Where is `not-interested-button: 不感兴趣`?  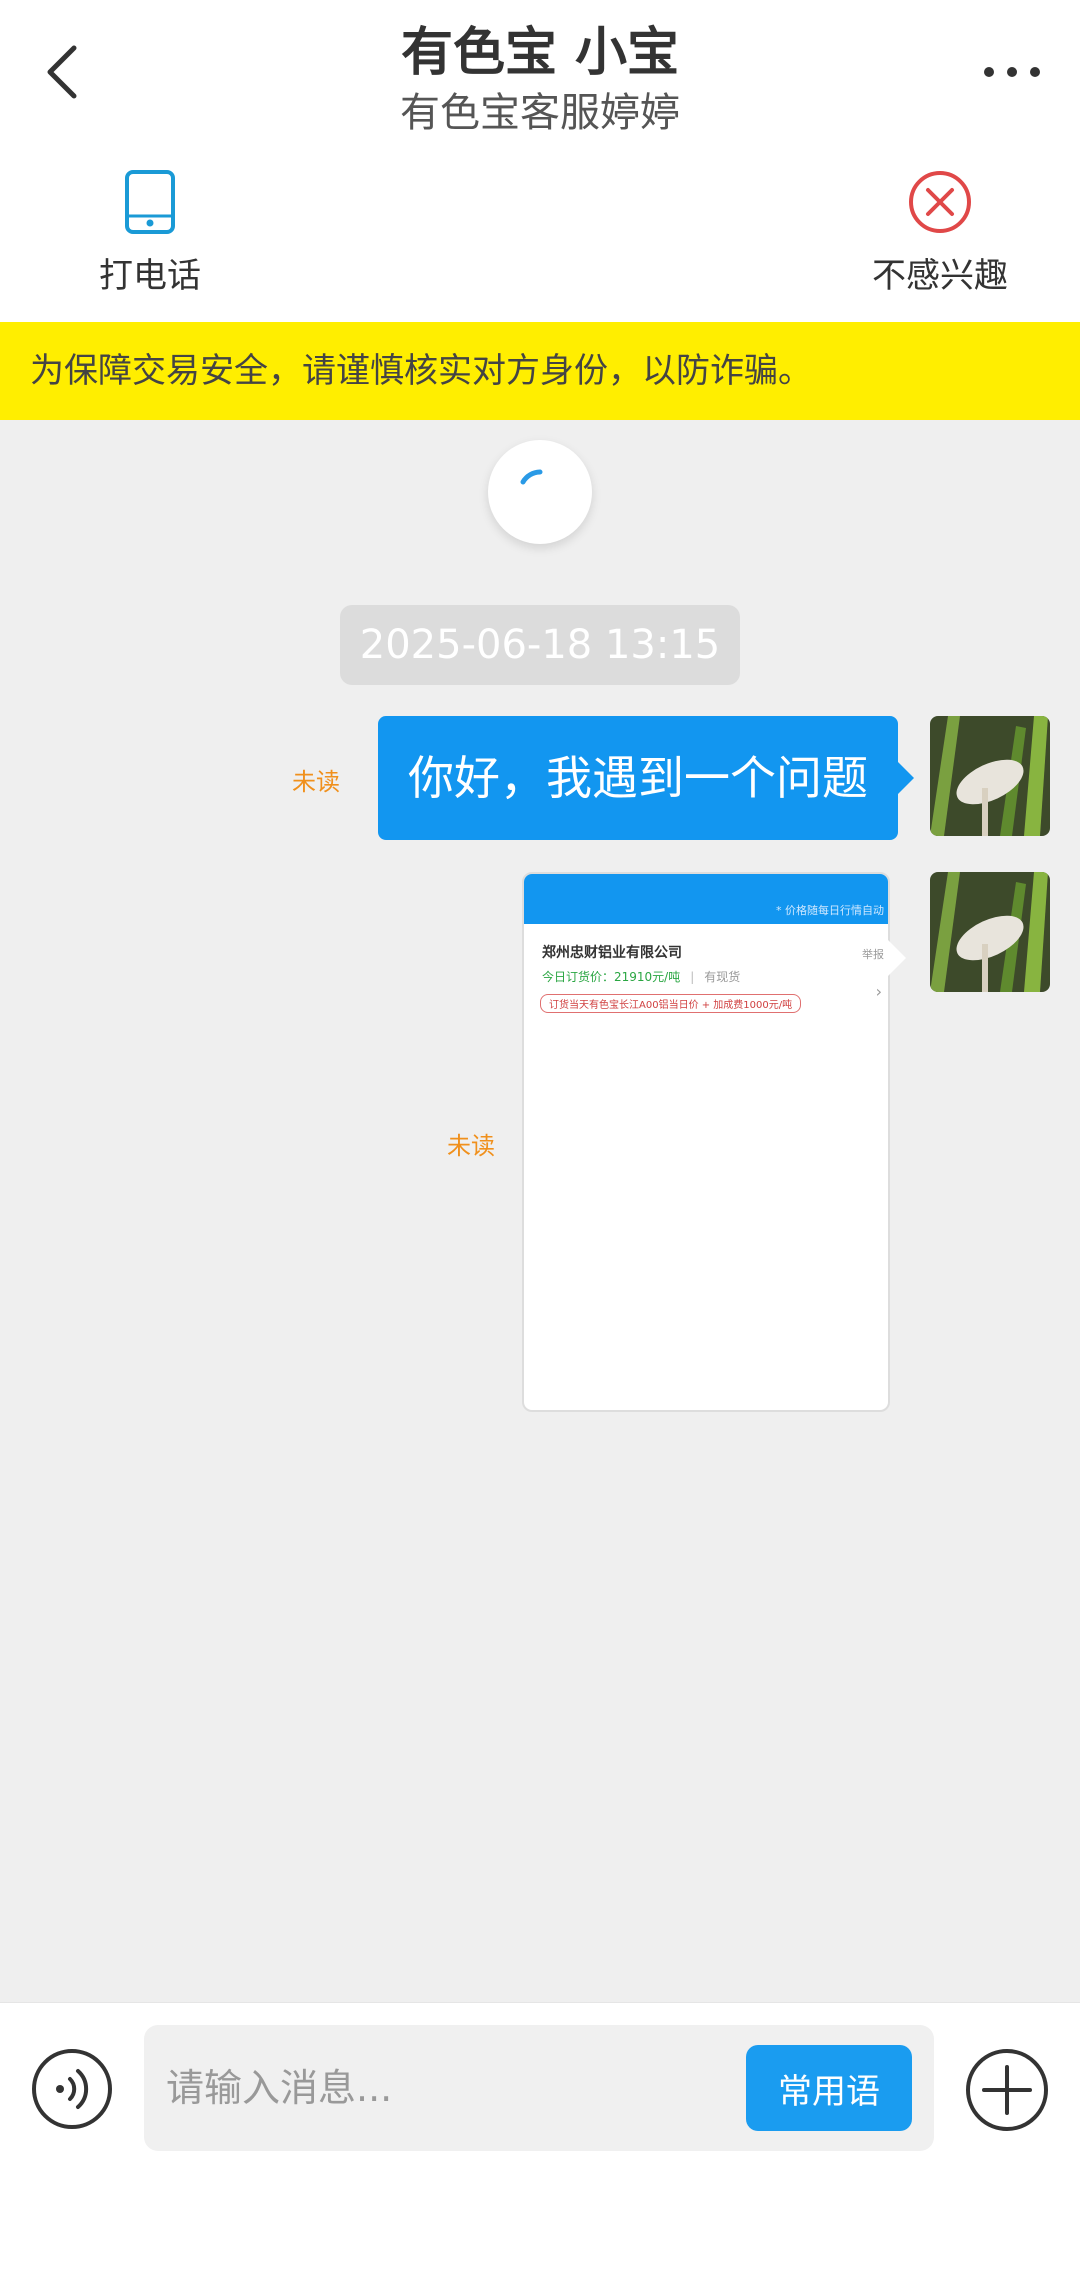
not-interested-button: 不感兴趣 is located at coordinates (940, 232).